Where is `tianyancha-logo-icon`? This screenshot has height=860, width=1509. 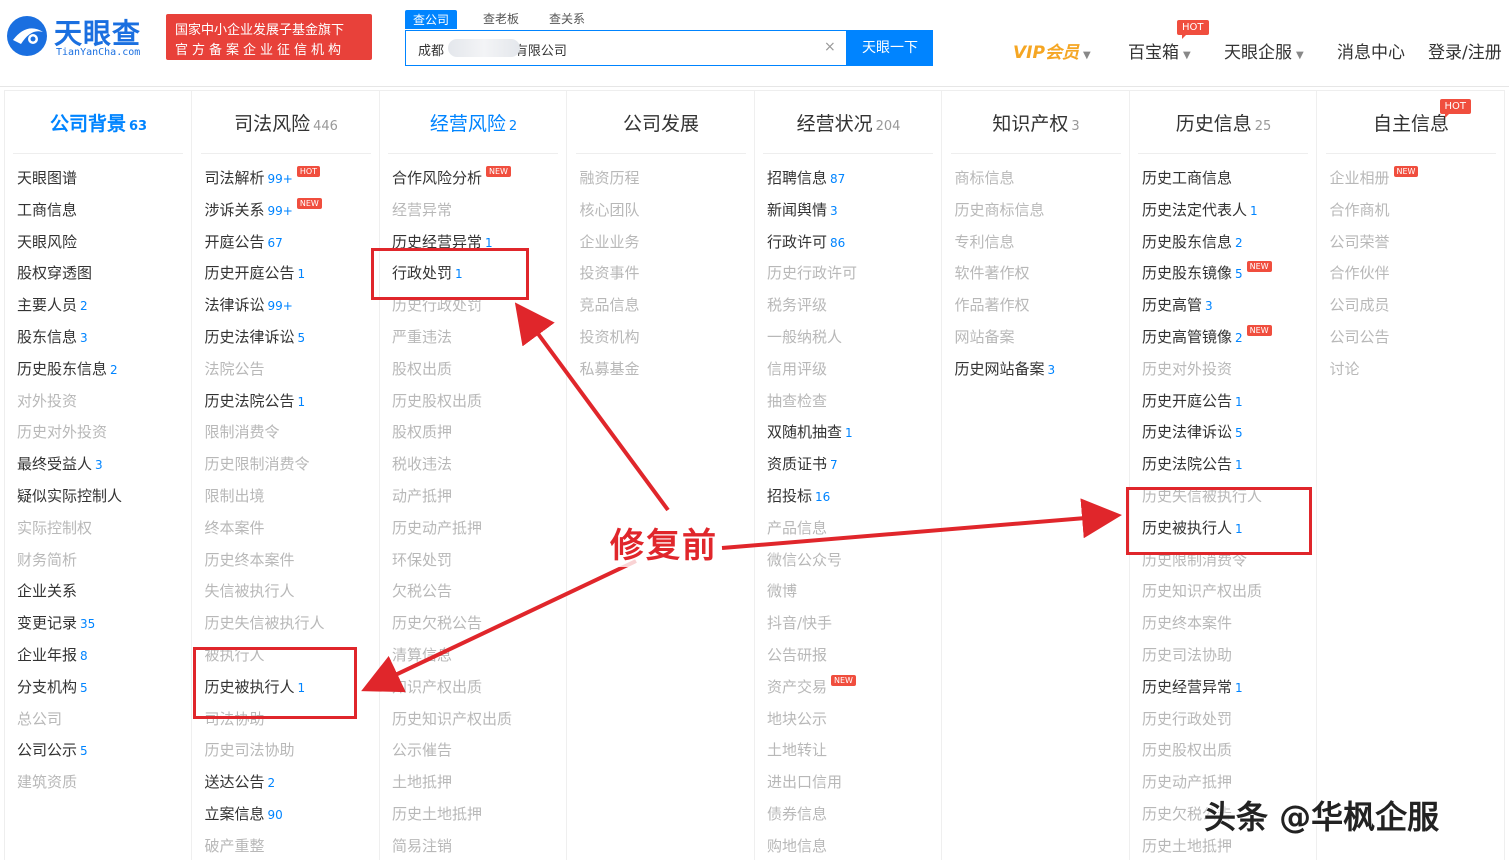
tianyancha-logo-icon is located at coordinates (27, 36).